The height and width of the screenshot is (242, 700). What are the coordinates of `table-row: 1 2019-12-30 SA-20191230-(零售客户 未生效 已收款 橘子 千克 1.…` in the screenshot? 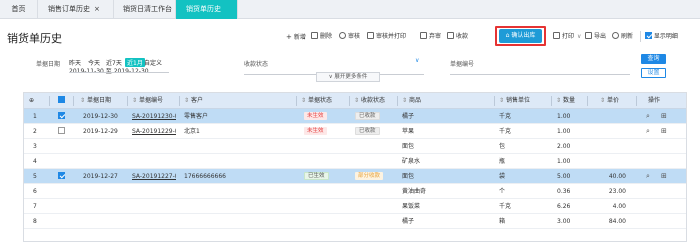 It's located at (355, 116).